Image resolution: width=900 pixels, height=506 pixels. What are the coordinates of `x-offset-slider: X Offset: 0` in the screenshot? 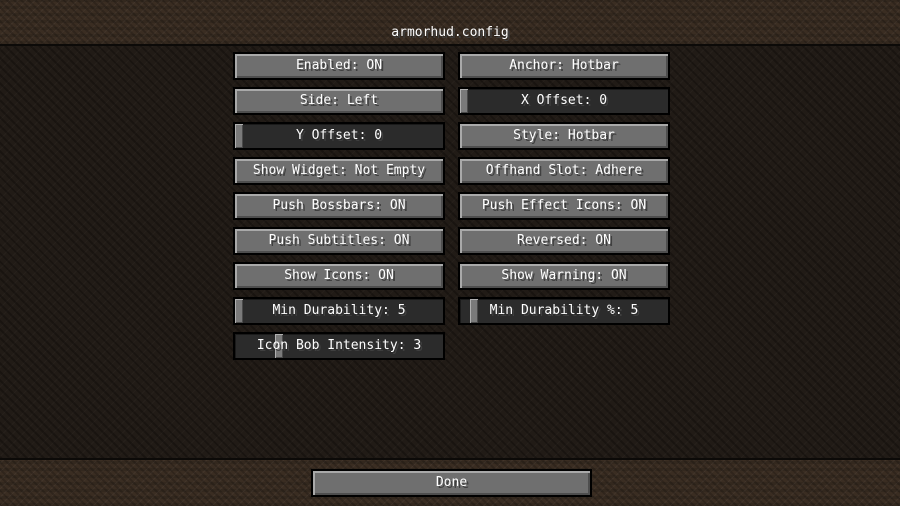 It's located at (564, 101).